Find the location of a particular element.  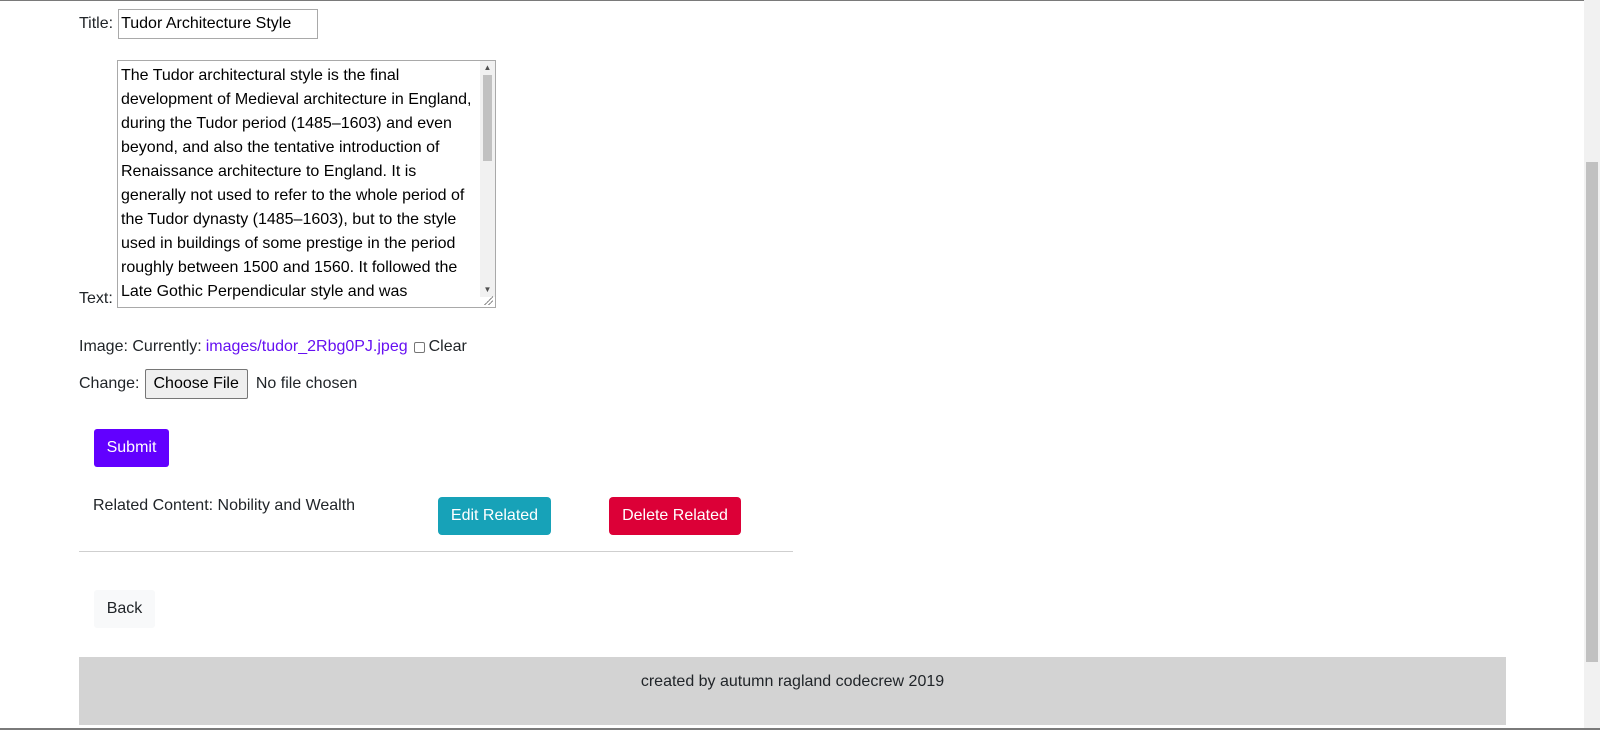

title-row: Title: is located at coordinates (199, 24).